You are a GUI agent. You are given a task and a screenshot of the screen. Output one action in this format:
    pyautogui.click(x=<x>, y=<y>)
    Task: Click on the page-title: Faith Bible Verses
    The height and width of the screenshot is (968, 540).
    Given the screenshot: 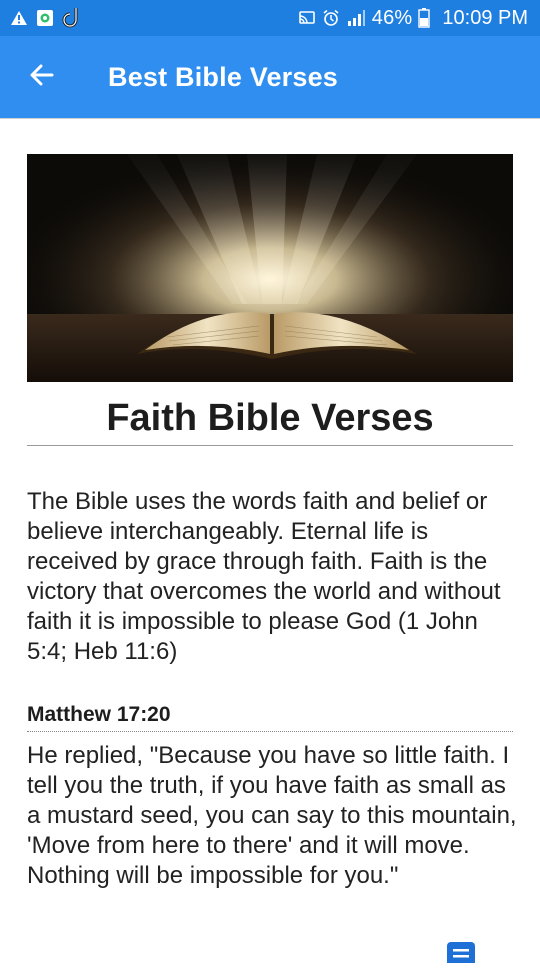 What is the action you would take?
    pyautogui.click(x=270, y=418)
    